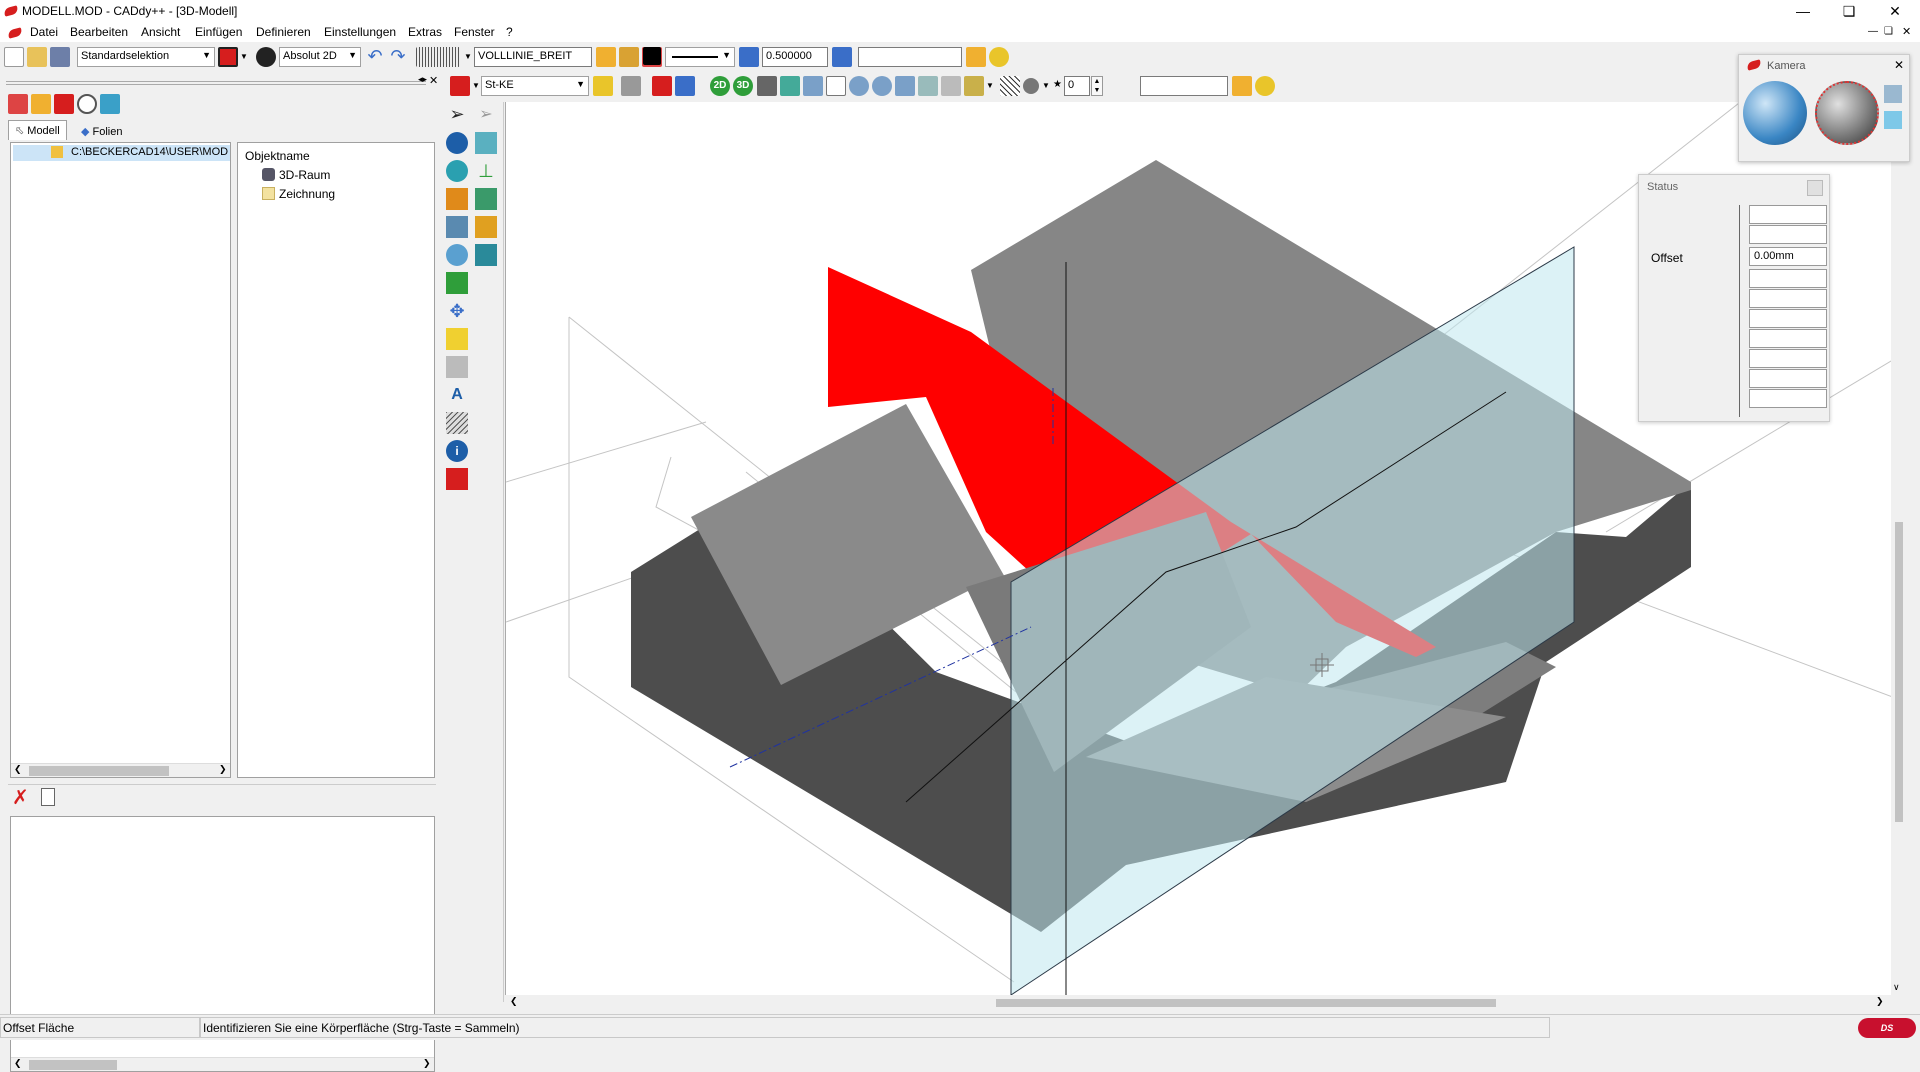 The width and height of the screenshot is (1920, 1072). I want to click on orbit-globe-icon, so click(1775, 113).